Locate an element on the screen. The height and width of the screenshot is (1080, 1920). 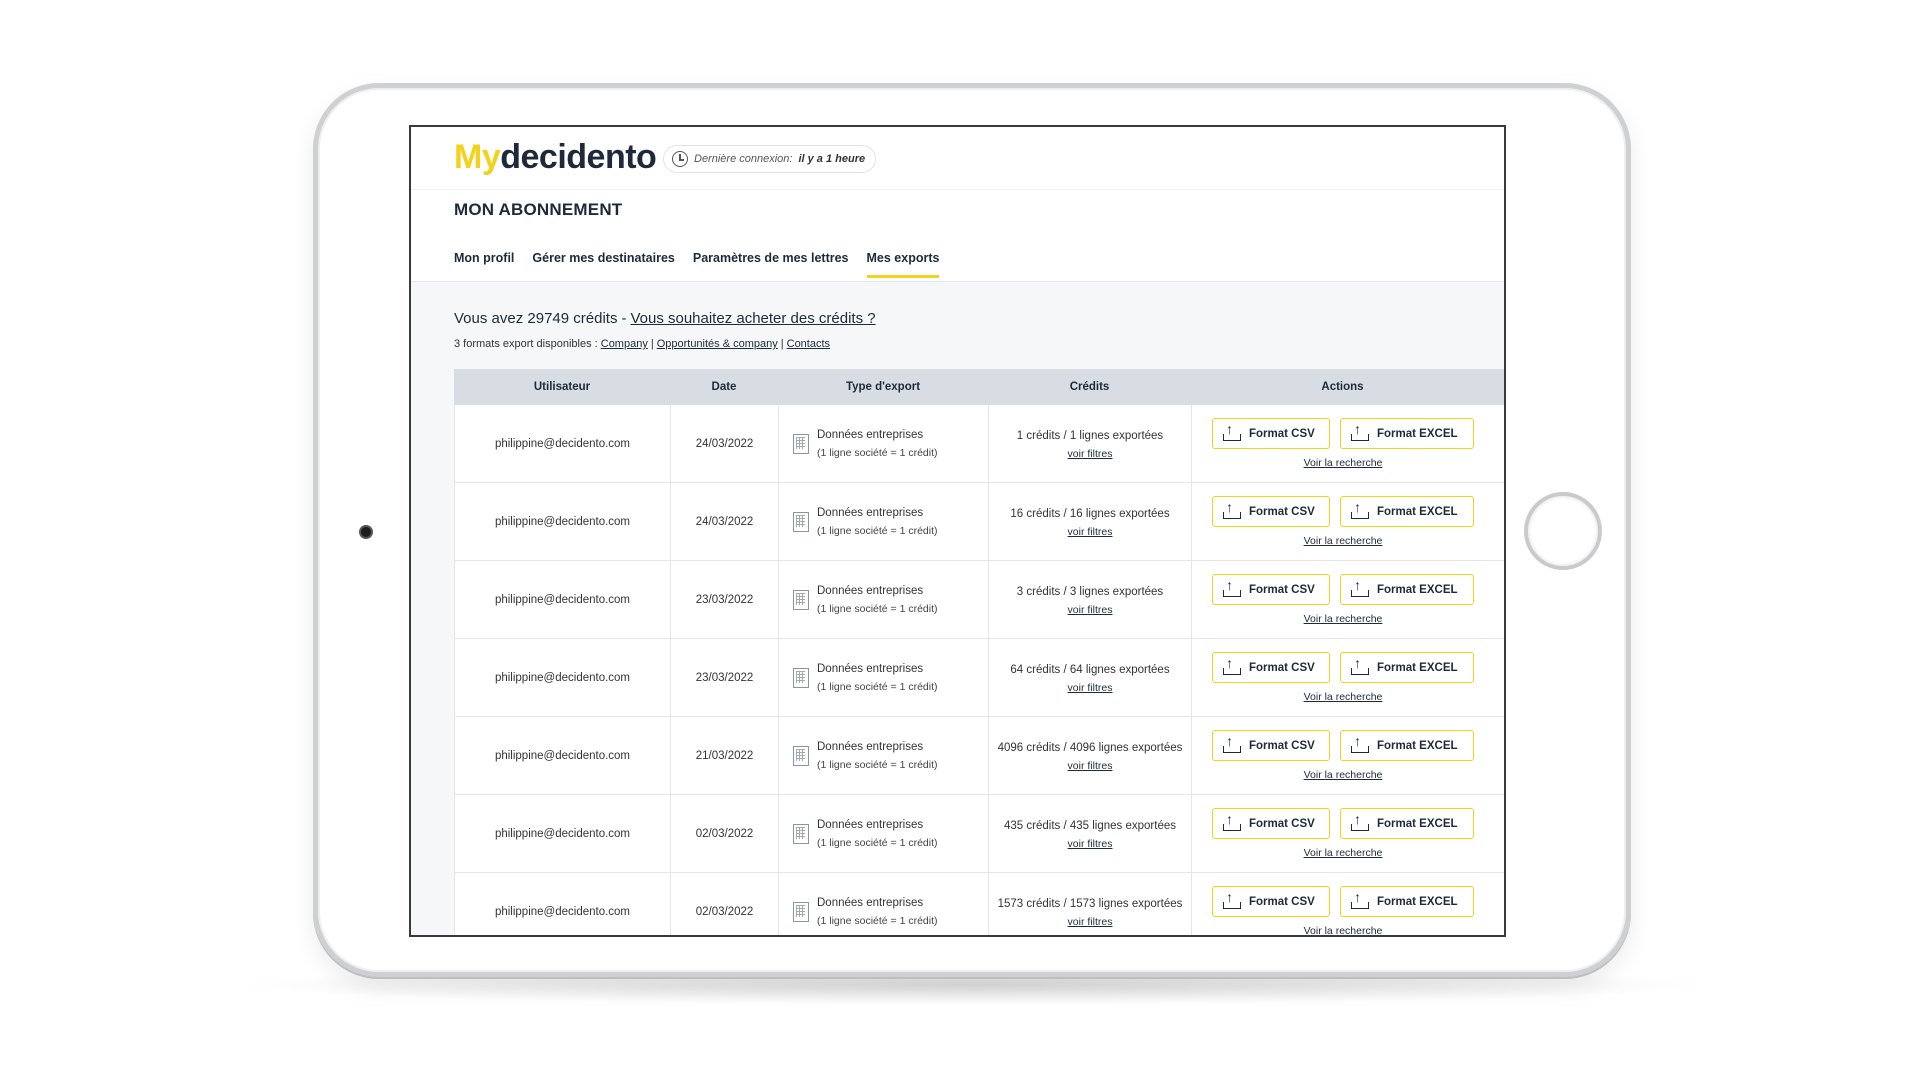
last-login-value: il y a 1 heure is located at coordinates (832, 159).